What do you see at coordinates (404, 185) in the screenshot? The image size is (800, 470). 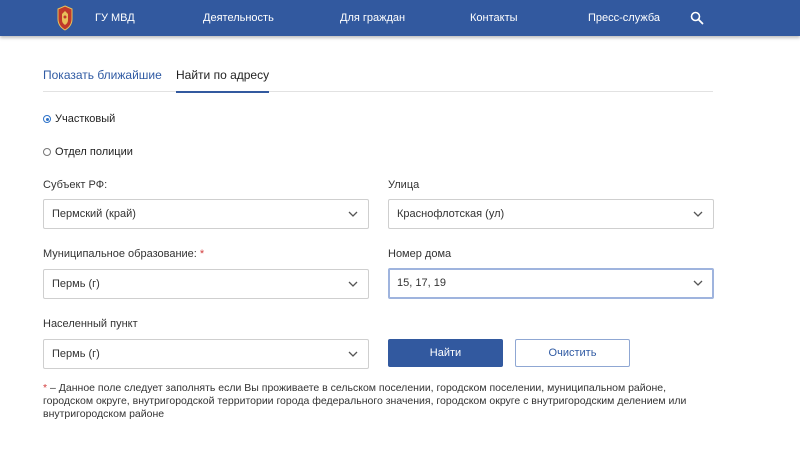 I see `street-label: Улица` at bounding box center [404, 185].